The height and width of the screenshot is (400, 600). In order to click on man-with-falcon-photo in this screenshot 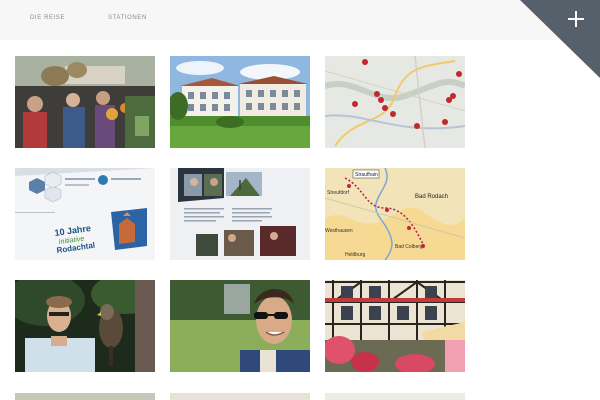, I will do `click(85, 326)`.